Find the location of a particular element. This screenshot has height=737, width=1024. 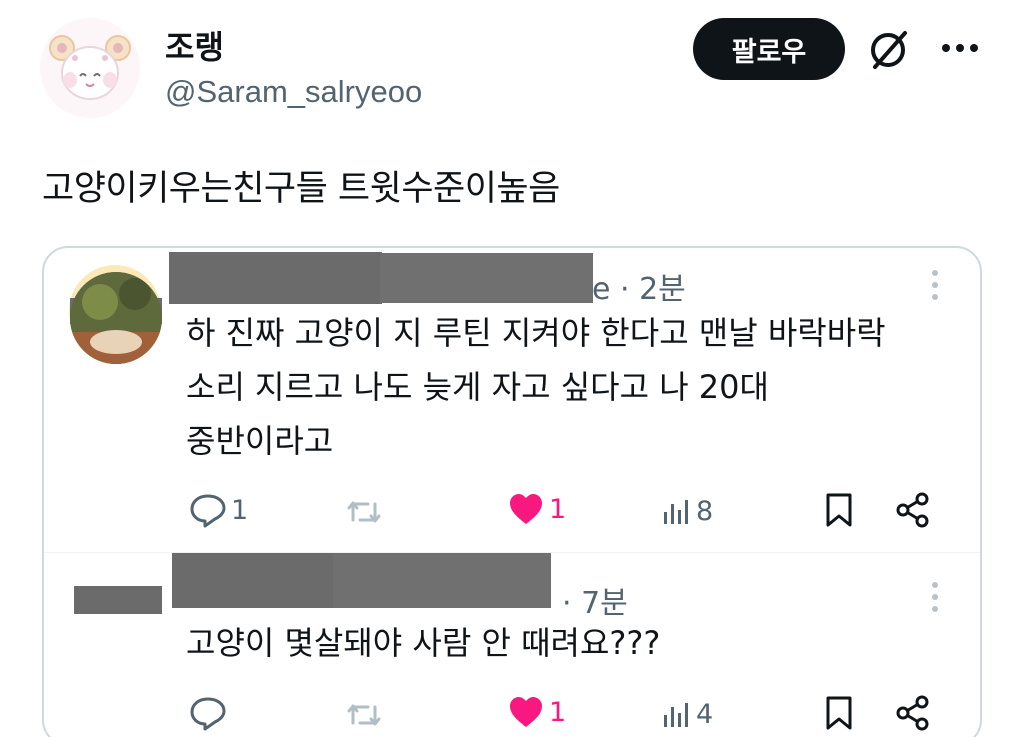

reply-text: 고양이 몇살돼야 사람 안 때려요??? is located at coordinates (576, 643).